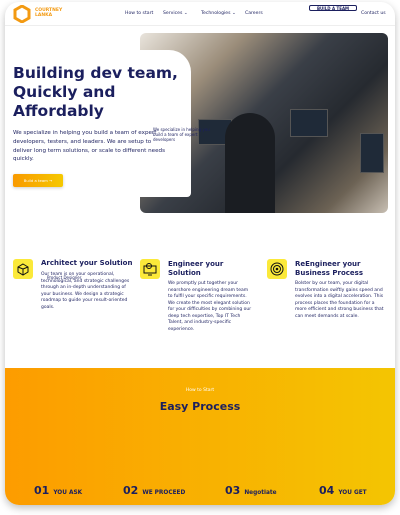 The height and width of the screenshot is (515, 400). What do you see at coordinates (68, 493) in the screenshot?
I see `step-label: YOU ASK` at bounding box center [68, 493].